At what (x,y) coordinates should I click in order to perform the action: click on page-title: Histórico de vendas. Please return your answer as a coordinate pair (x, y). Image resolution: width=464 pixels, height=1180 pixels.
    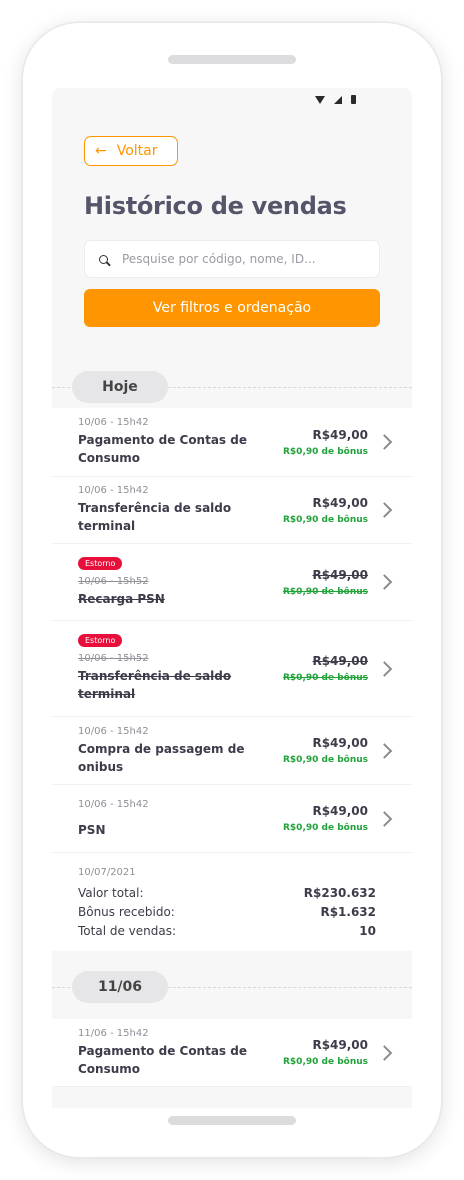
    Looking at the image, I should click on (215, 206).